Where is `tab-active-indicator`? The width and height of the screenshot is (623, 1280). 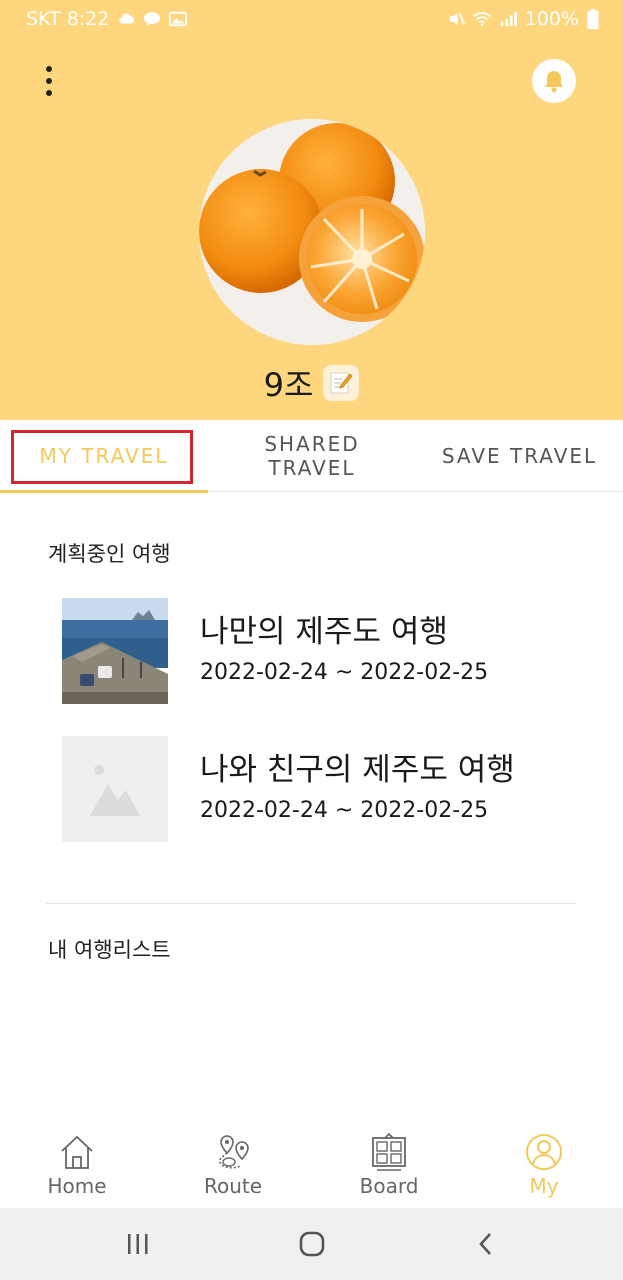
tab-active-indicator is located at coordinates (104, 491).